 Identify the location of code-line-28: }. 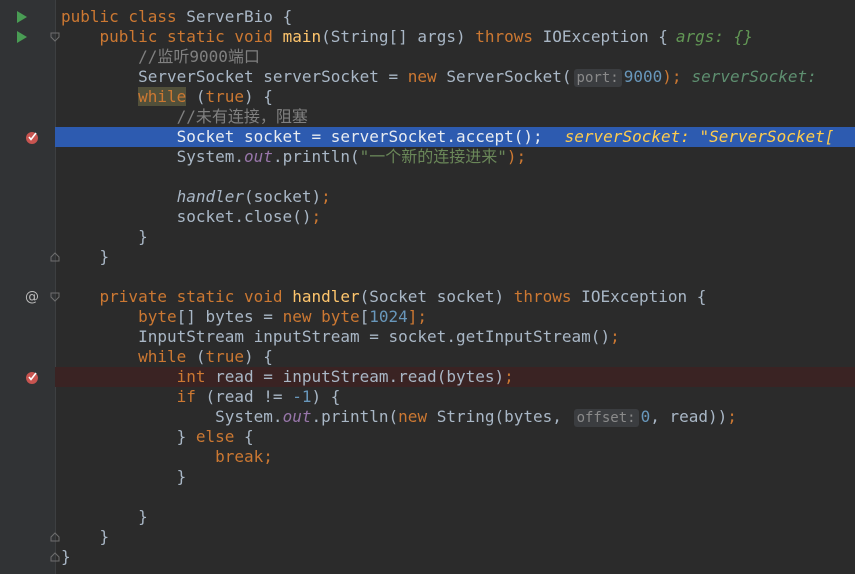
(427, 557).